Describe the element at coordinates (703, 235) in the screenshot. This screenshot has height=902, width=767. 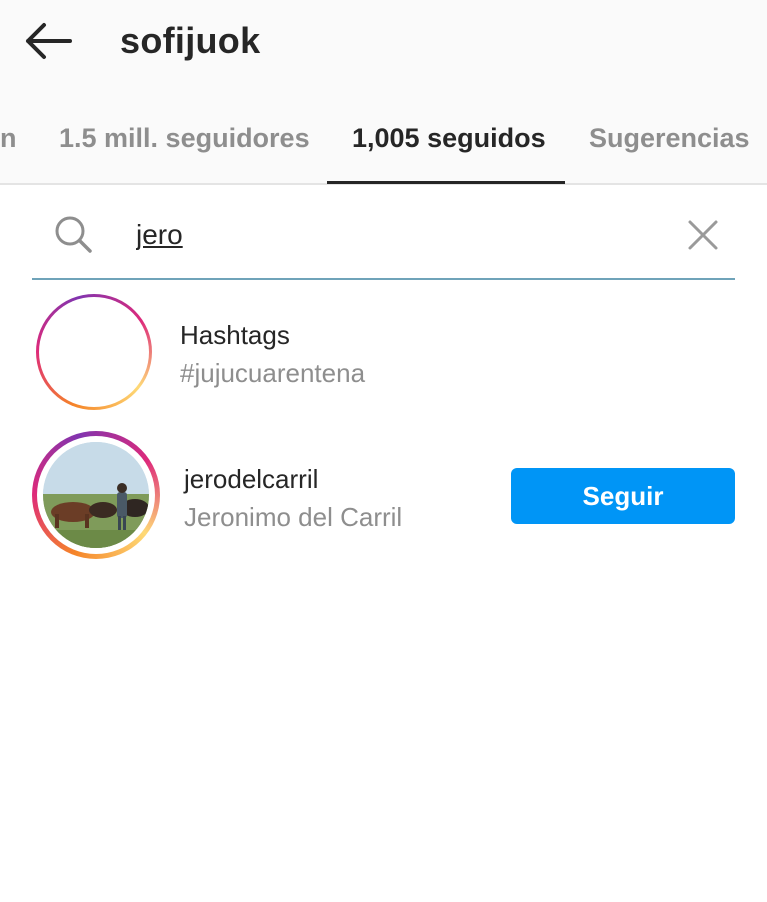
I see `close-icon` at that location.